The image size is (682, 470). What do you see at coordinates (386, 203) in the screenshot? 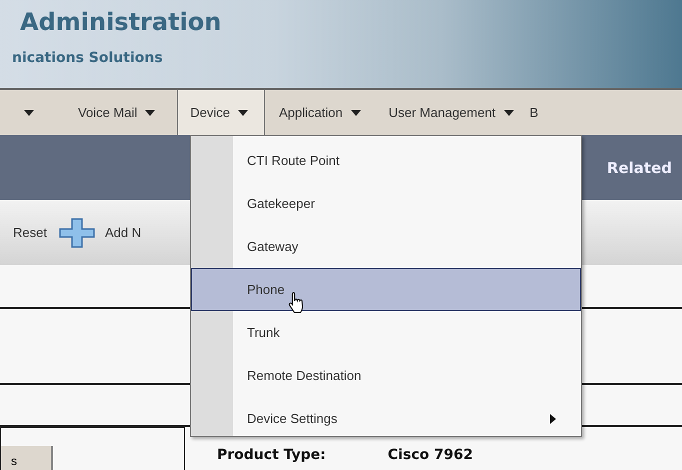
I see `menu-item: Gatekeeper` at bounding box center [386, 203].